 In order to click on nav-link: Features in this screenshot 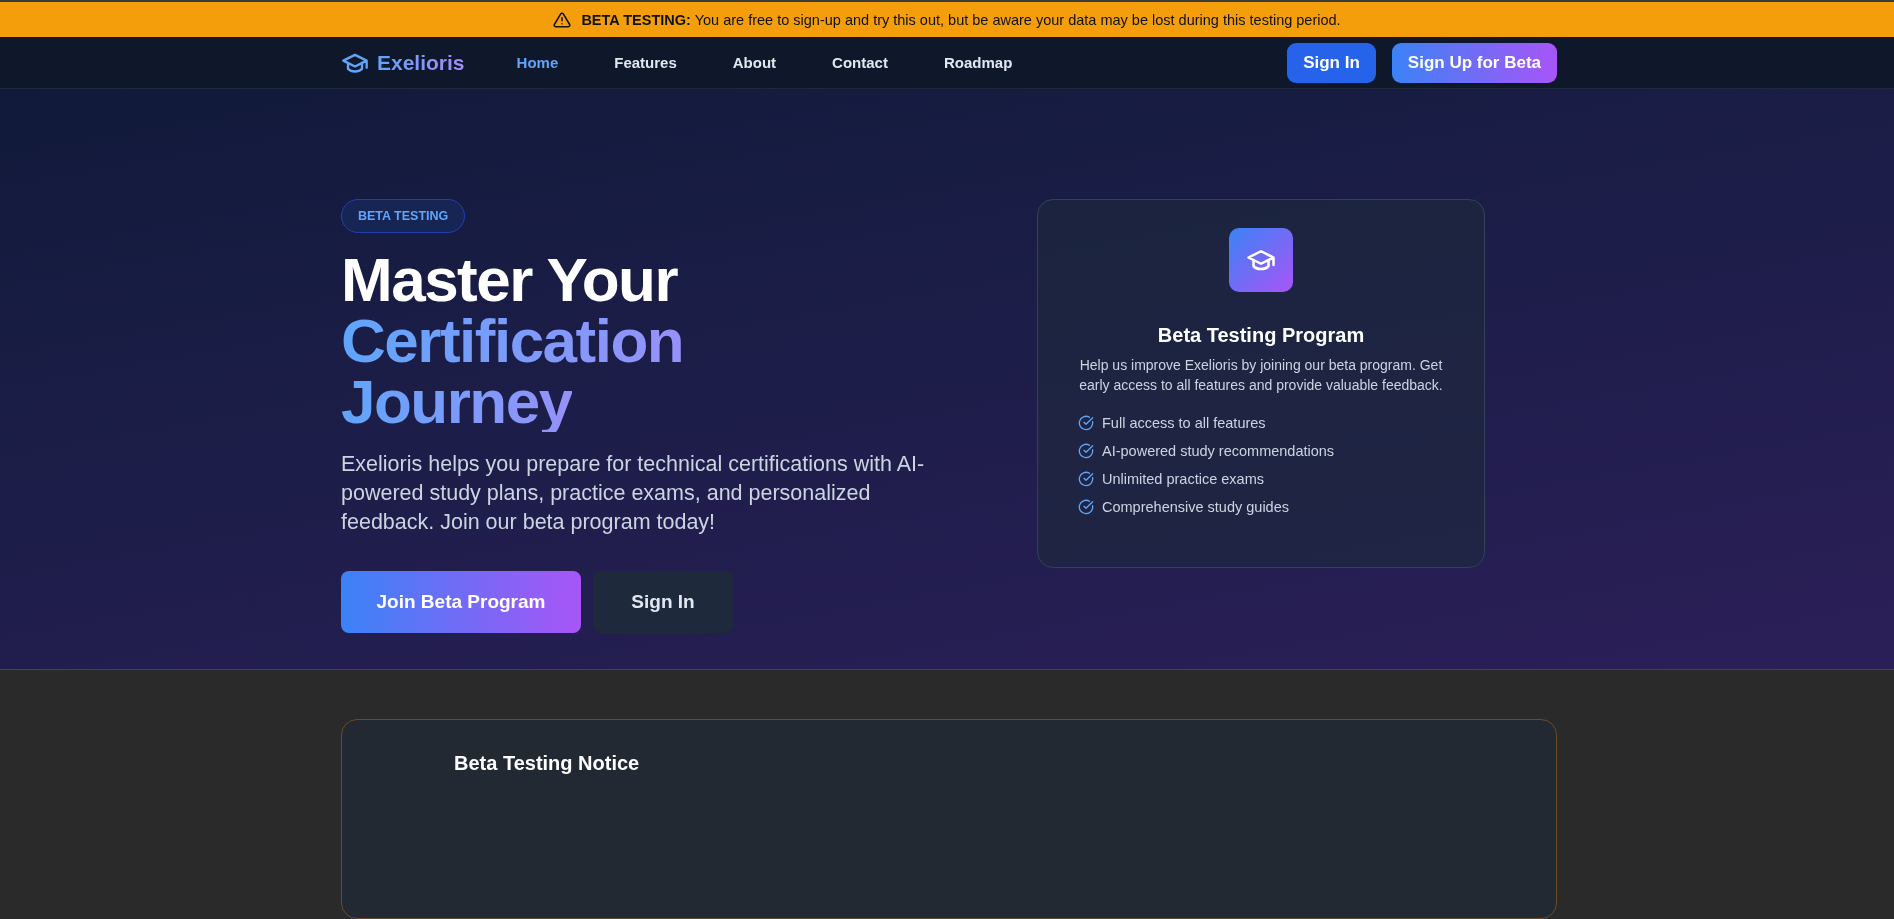, I will do `click(645, 63)`.